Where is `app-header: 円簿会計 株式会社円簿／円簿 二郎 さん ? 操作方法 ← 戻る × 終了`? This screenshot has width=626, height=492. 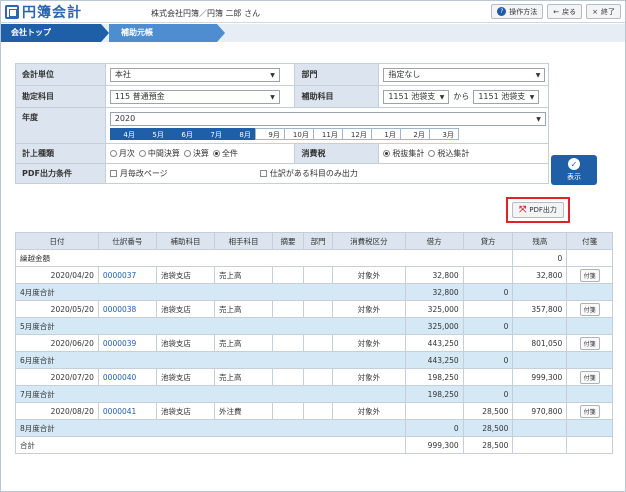
app-header: 円簿会計 株式会社円簿／円簿 二郎 さん ? 操作方法 ← 戻る × 終了 is located at coordinates (313, 12).